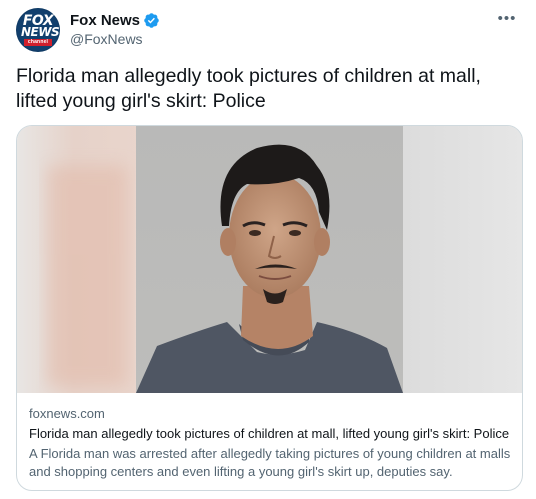  Describe the element at coordinates (38, 42) in the screenshot. I see `avatar-logo-channel: channel` at that location.